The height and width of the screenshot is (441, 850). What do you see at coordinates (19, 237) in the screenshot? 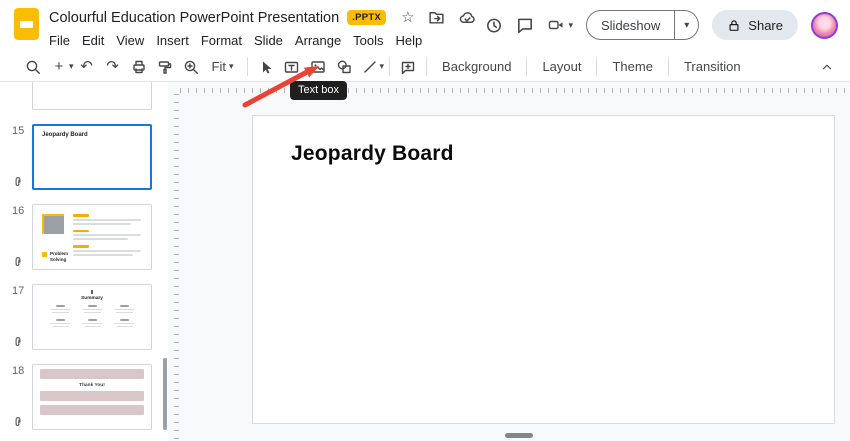
I see `slide-meta-column: 16` at bounding box center [19, 237].